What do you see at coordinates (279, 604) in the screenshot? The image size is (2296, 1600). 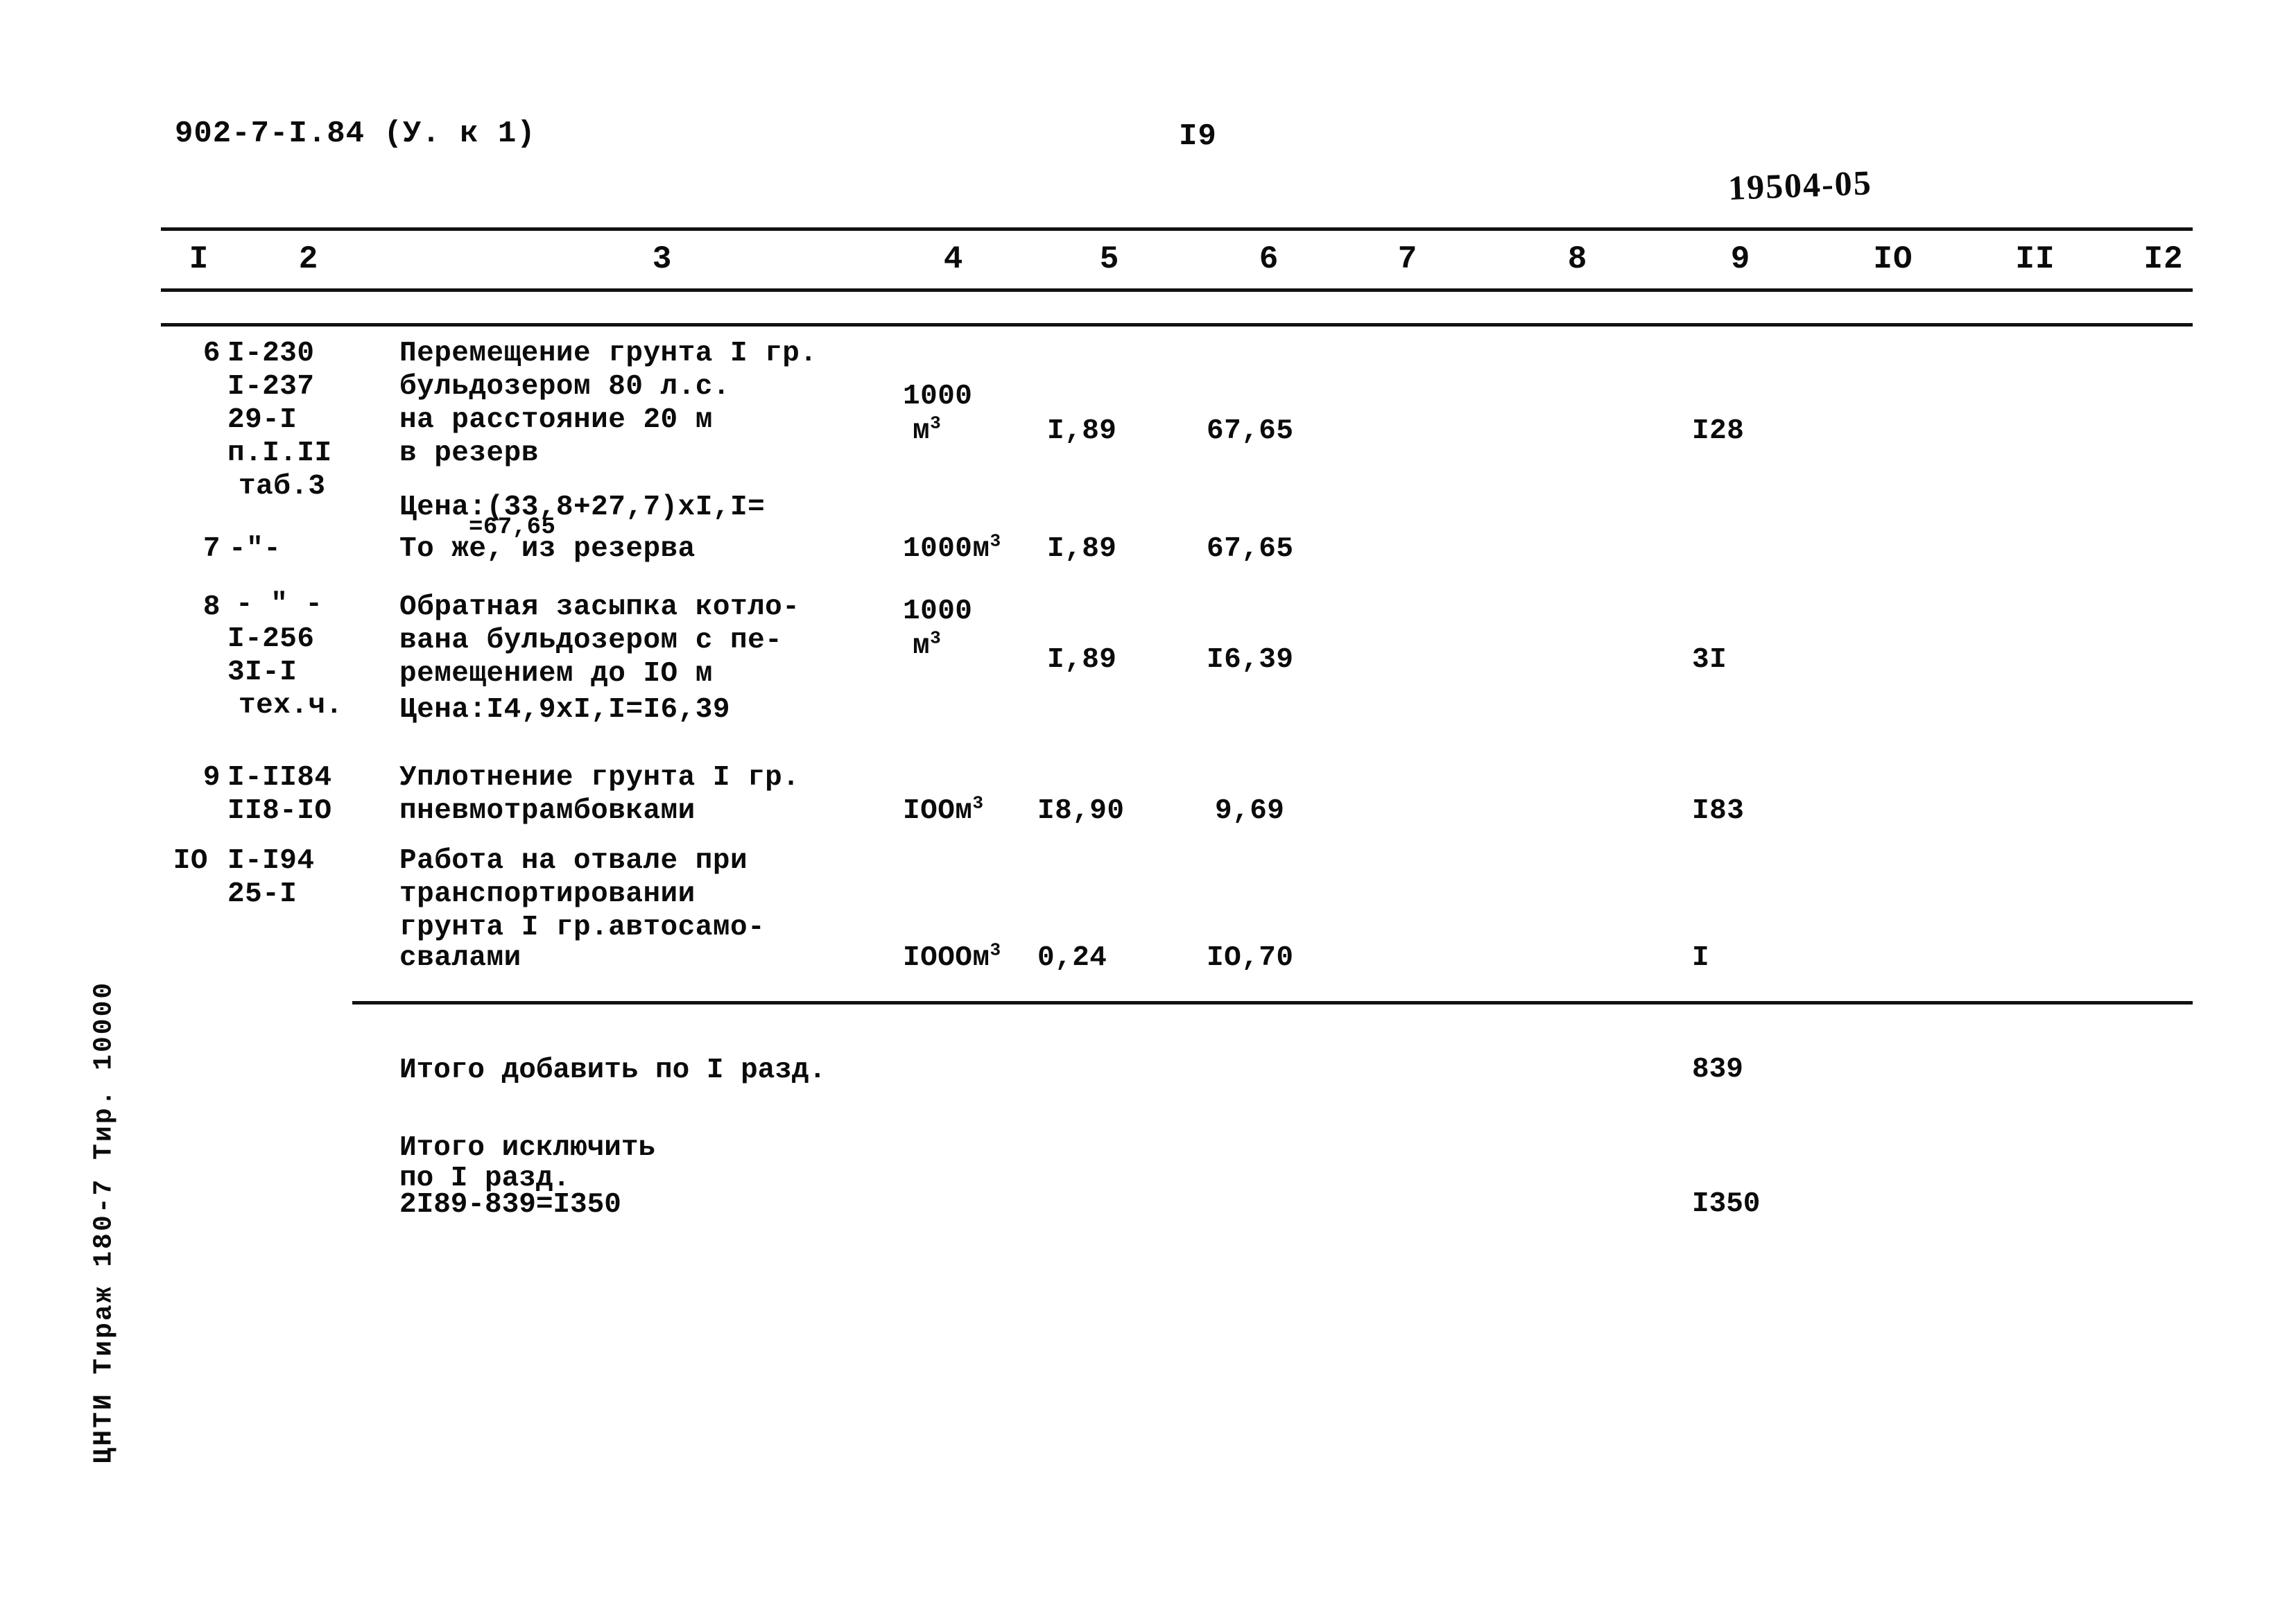 I see `row-code: - " -` at bounding box center [279, 604].